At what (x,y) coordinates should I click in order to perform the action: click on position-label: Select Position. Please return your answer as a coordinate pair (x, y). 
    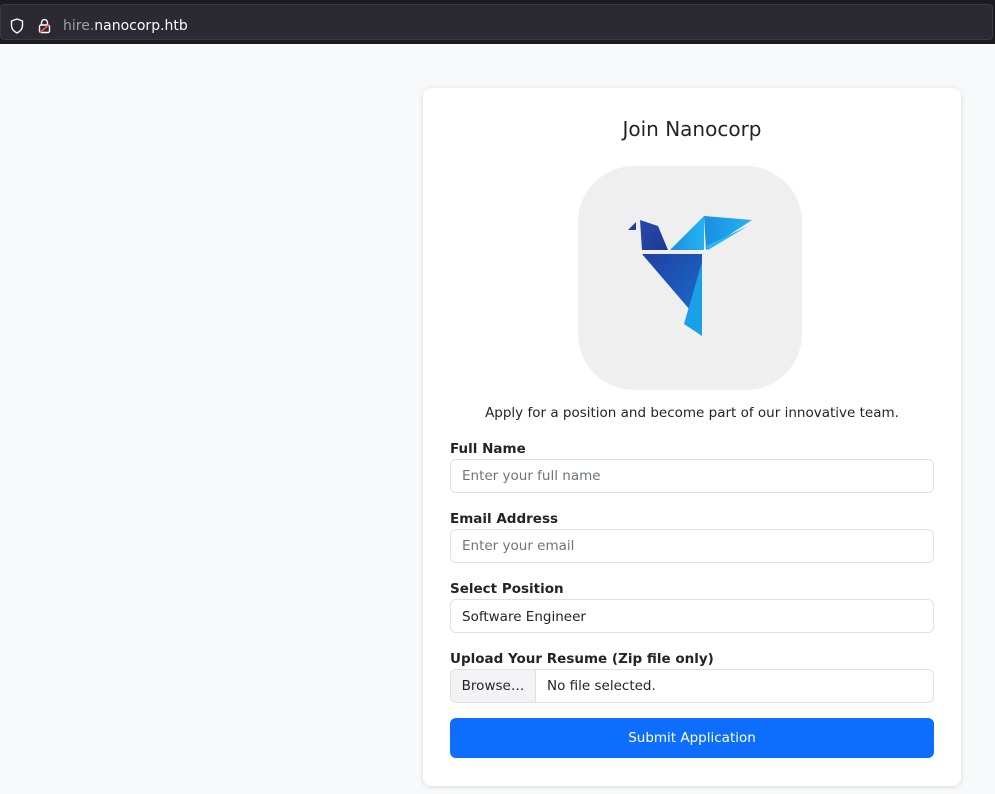
    Looking at the image, I should click on (507, 589).